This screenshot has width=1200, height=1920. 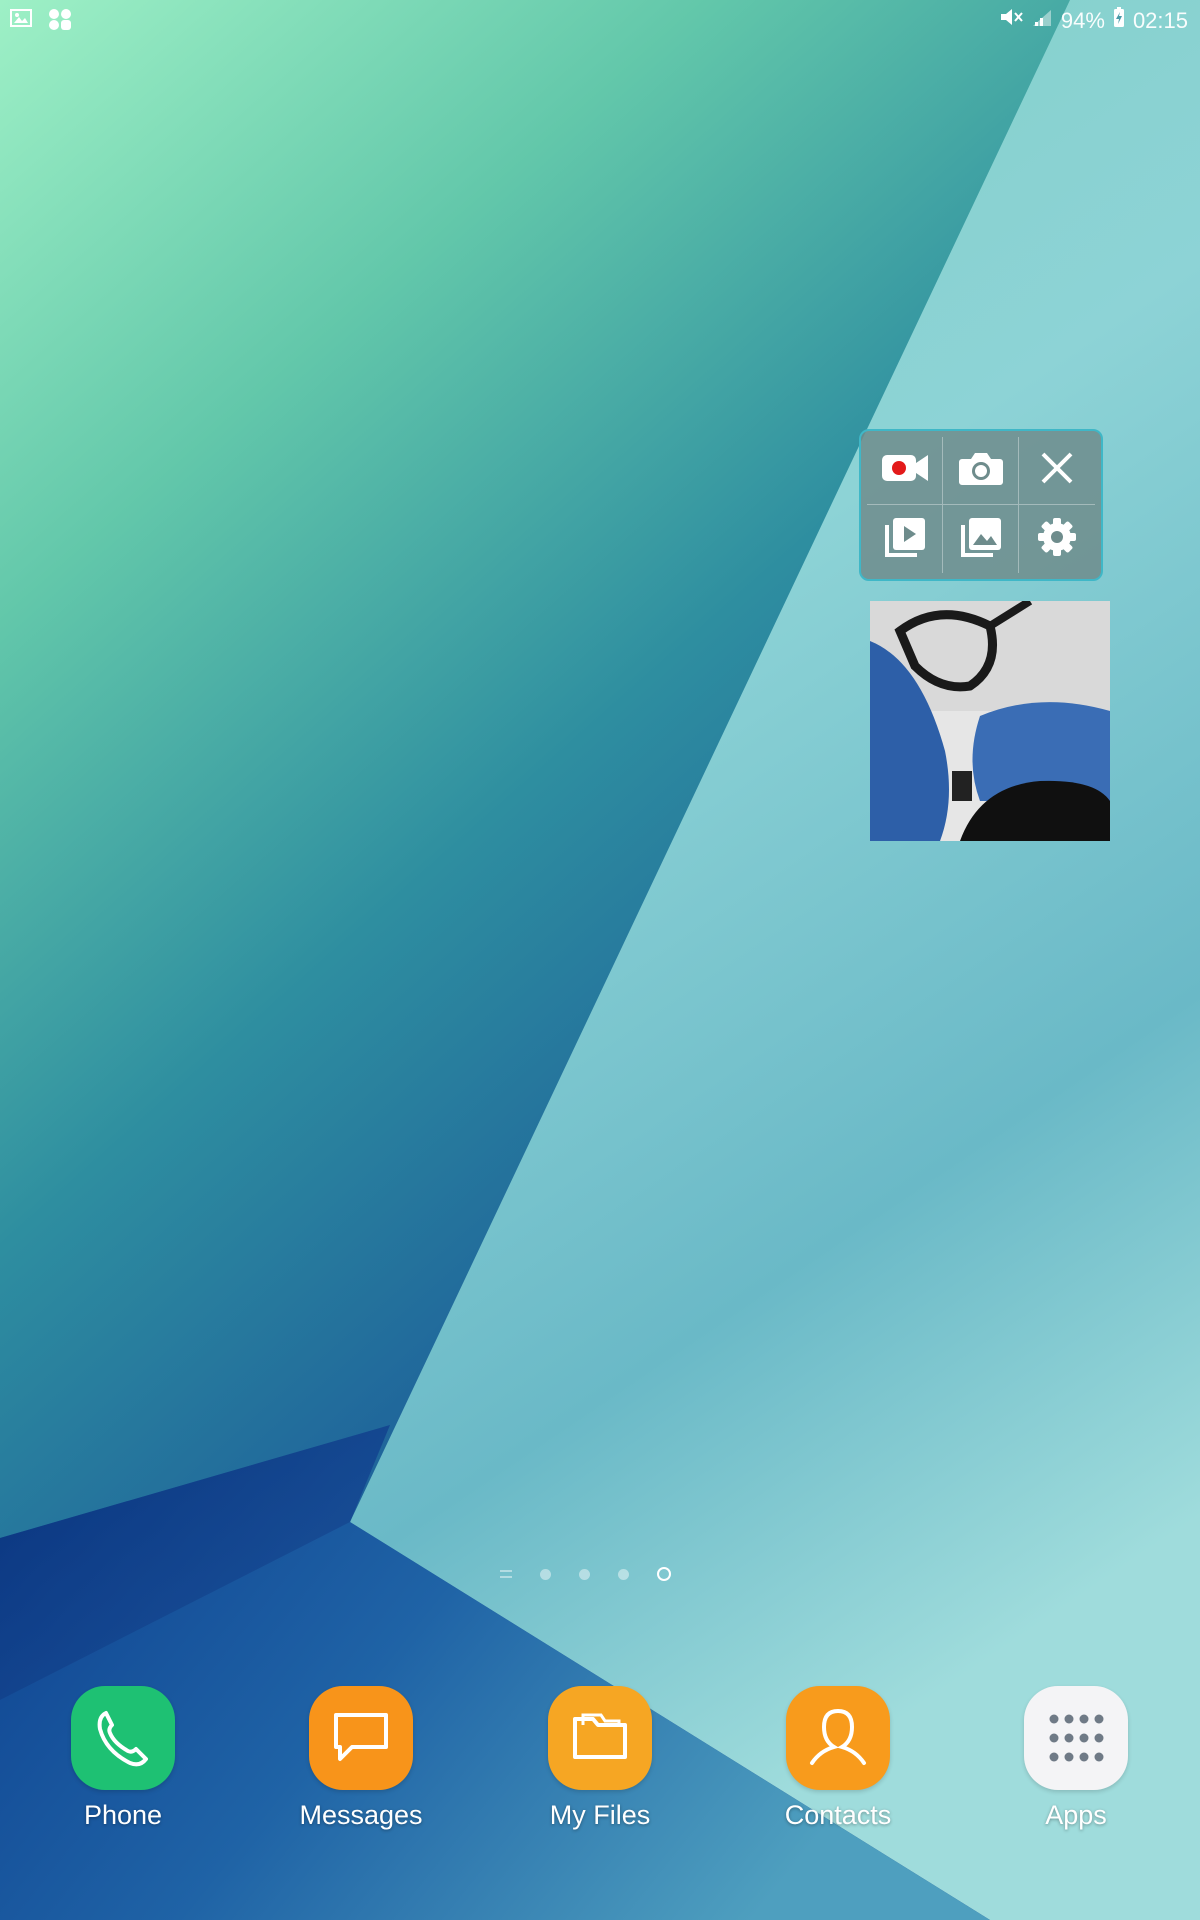 I want to click on camera-feed-image, so click(x=990, y=721).